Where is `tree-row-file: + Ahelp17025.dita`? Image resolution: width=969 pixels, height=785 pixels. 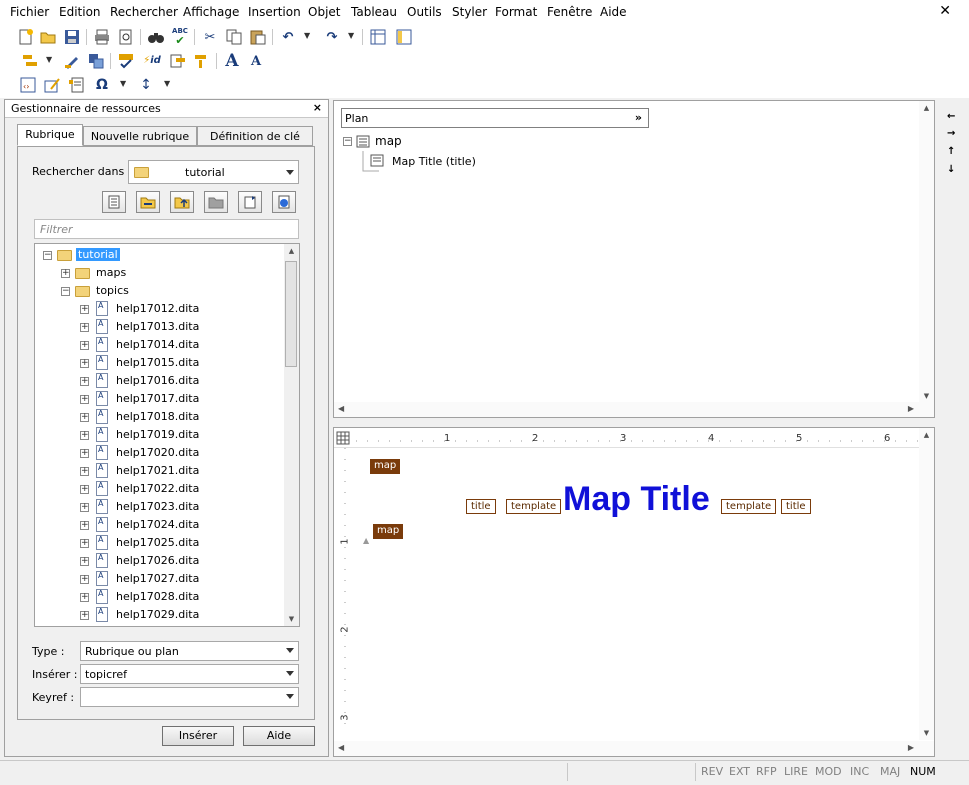 tree-row-file: + Ahelp17025.dita is located at coordinates (160, 543).